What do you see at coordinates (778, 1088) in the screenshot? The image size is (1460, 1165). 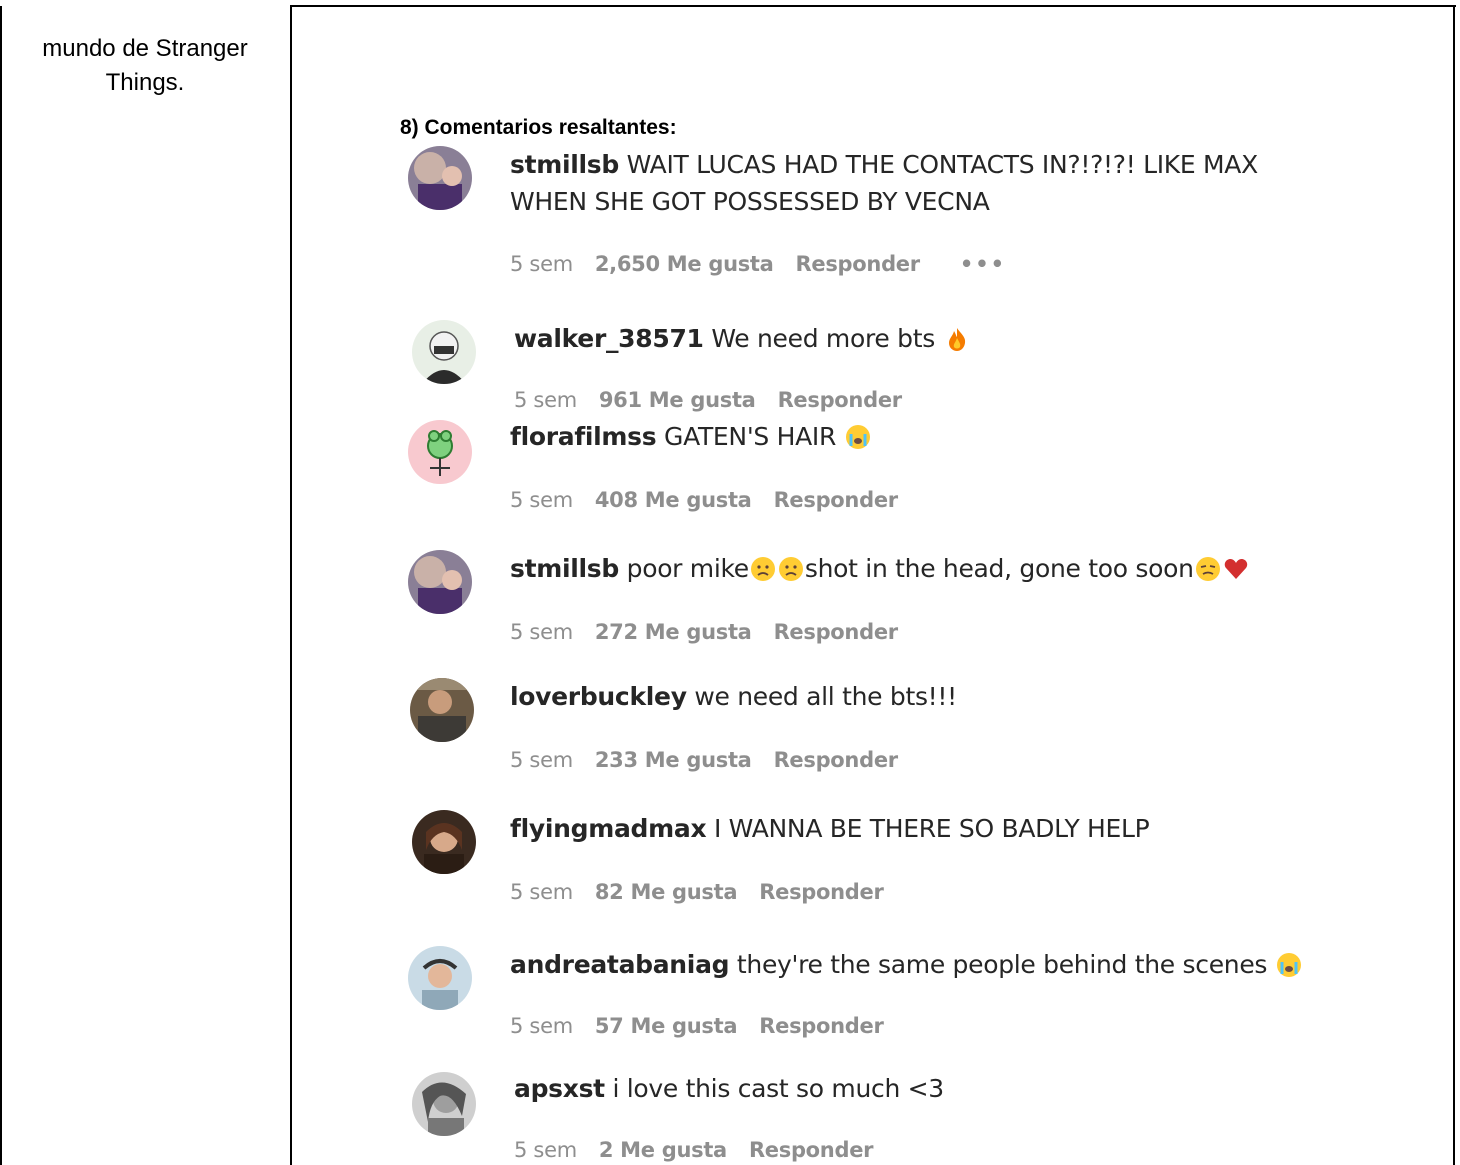 I see `comment-body: i love this cast so much <3` at bounding box center [778, 1088].